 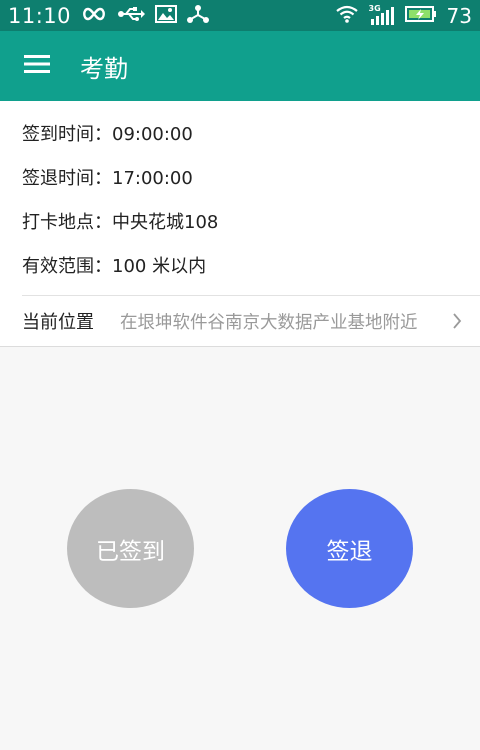 What do you see at coordinates (114, 266) in the screenshot?
I see `valid-range: 有效范围：100 米以内` at bounding box center [114, 266].